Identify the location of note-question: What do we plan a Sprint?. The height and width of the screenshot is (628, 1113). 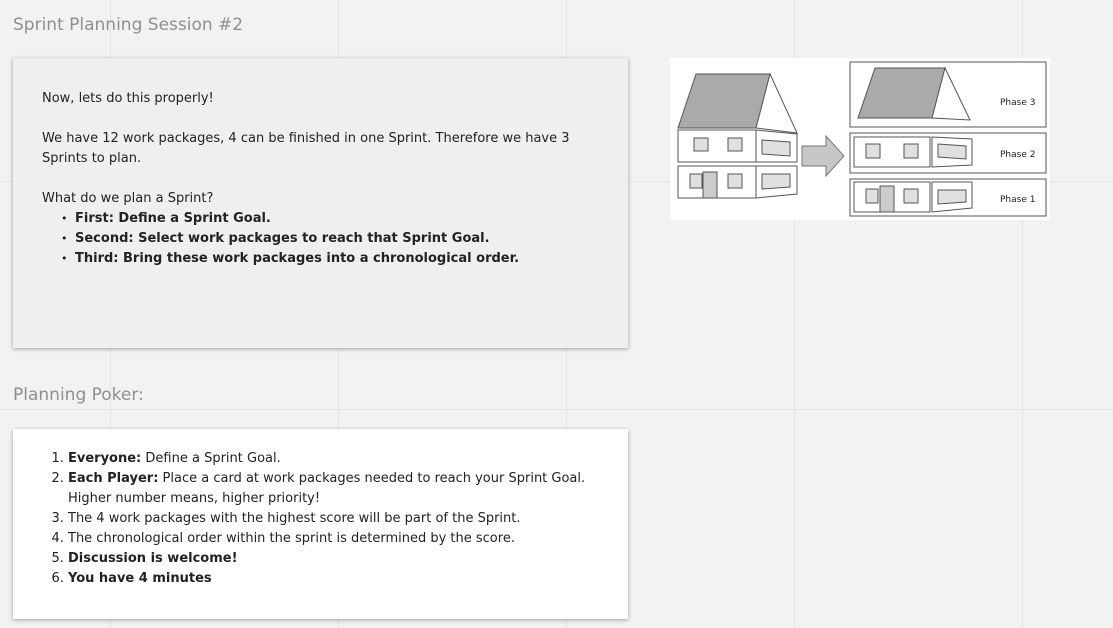
(128, 198).